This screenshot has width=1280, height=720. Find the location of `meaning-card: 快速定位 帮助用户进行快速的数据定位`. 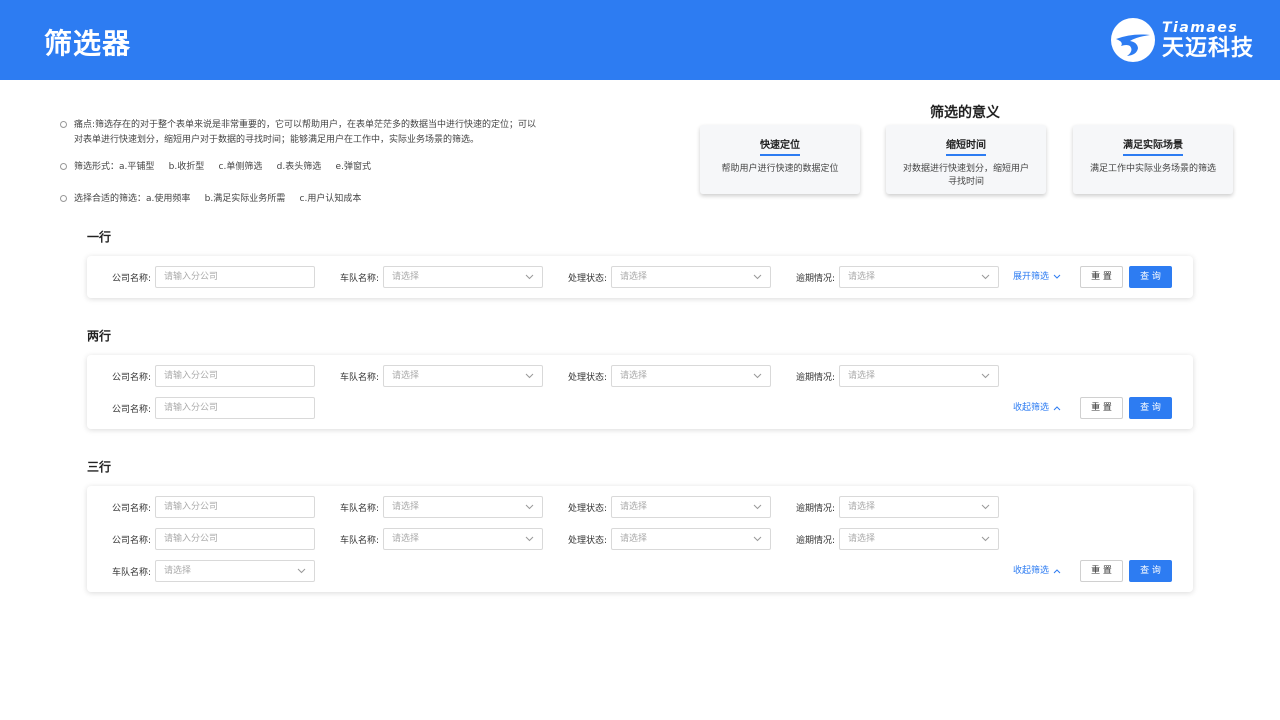

meaning-card: 快速定位 帮助用户进行快速的数据定位 is located at coordinates (780, 159).